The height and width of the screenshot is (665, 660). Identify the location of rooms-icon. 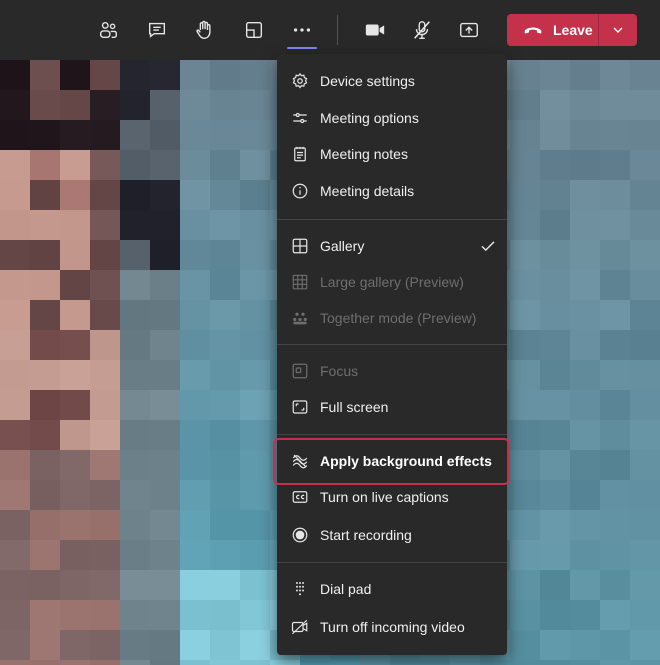
(254, 30).